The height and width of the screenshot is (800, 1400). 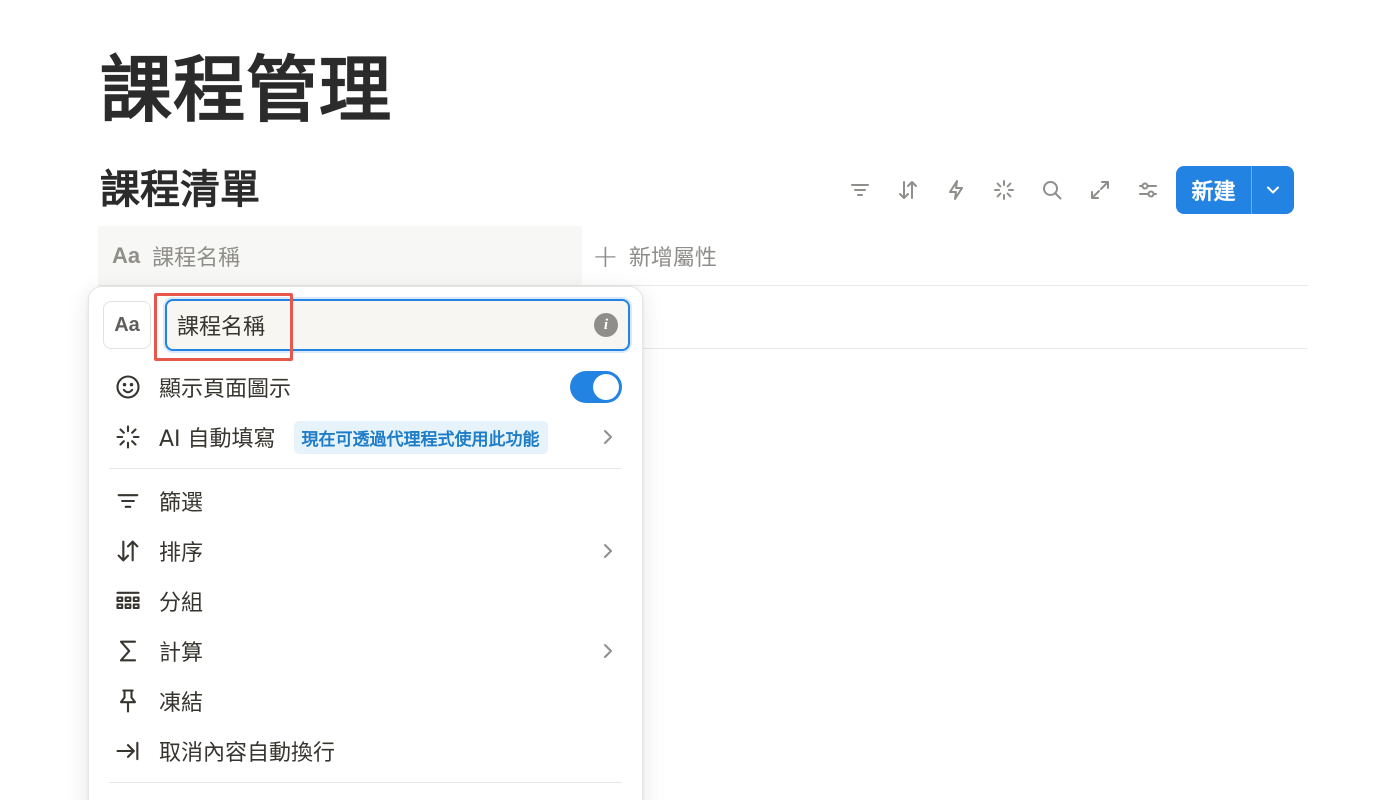 What do you see at coordinates (366, 551) in the screenshot?
I see `menu-item-sort: 排序` at bounding box center [366, 551].